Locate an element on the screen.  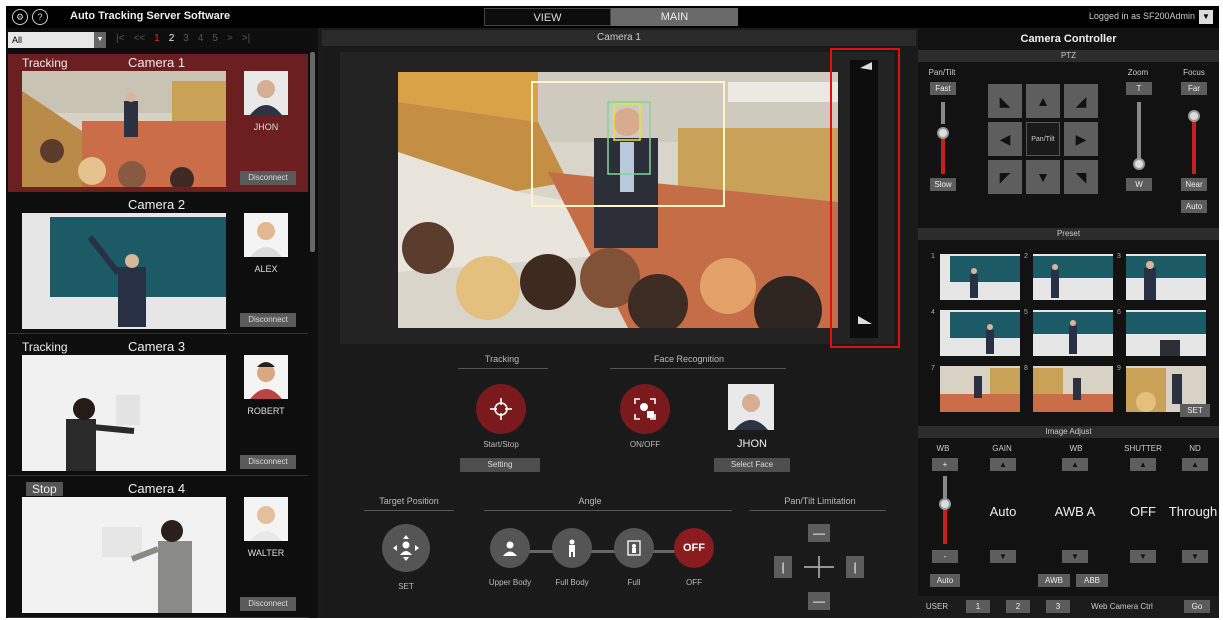
target-position-set-button is located at coordinates (406, 548).